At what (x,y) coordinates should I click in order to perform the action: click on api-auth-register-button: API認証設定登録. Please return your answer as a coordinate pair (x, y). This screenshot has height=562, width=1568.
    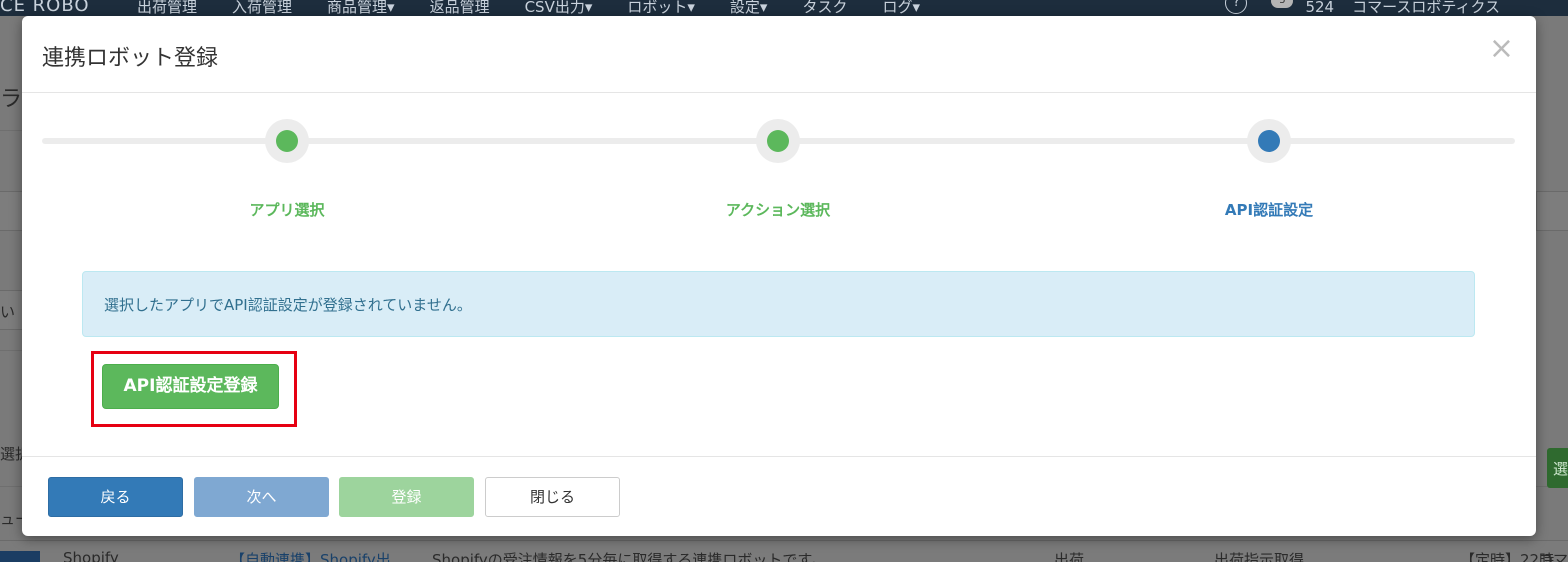
    Looking at the image, I should click on (190, 386).